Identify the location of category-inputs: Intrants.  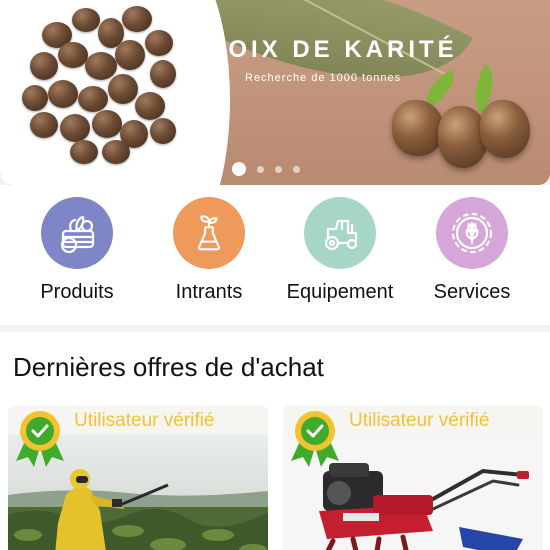
(209, 250).